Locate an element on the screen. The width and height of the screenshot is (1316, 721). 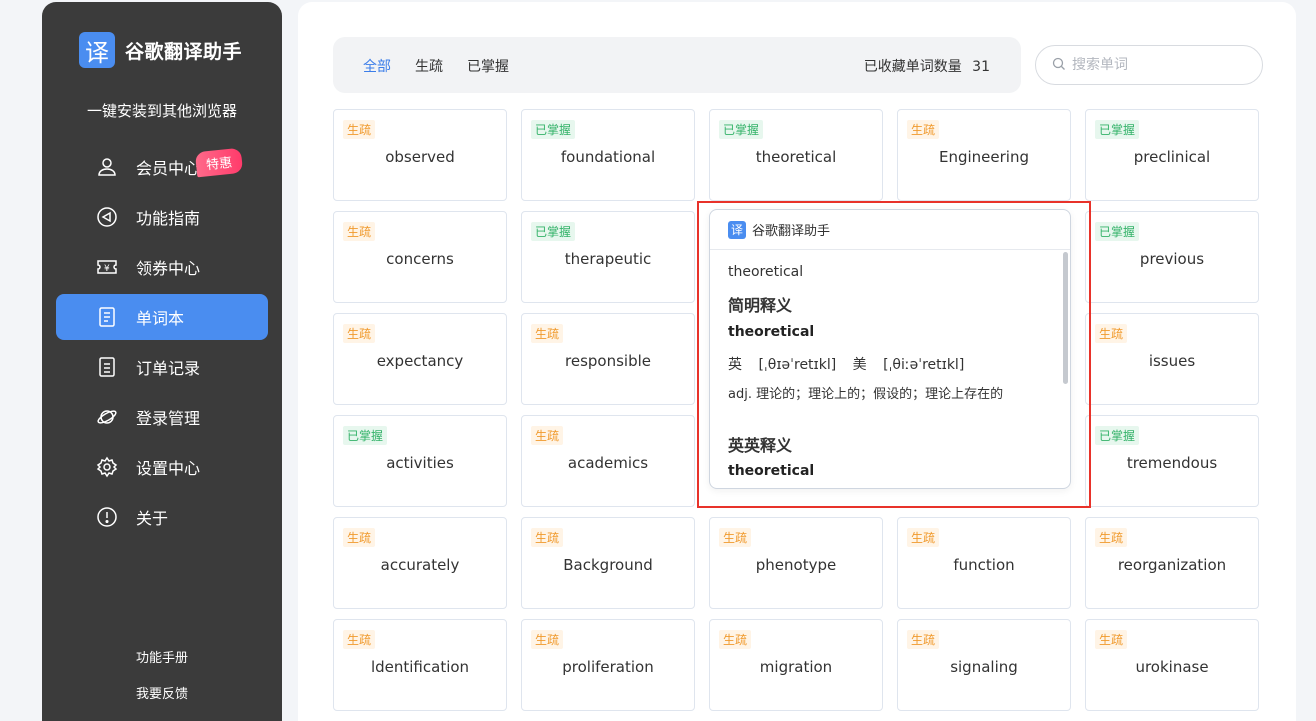
info-icon is located at coordinates (107, 517).